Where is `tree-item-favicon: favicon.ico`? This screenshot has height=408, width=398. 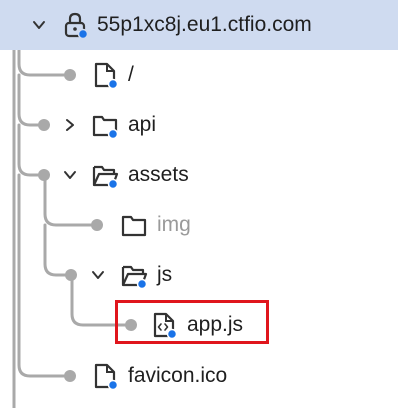 tree-item-favicon: favicon.ico is located at coordinates (199, 376).